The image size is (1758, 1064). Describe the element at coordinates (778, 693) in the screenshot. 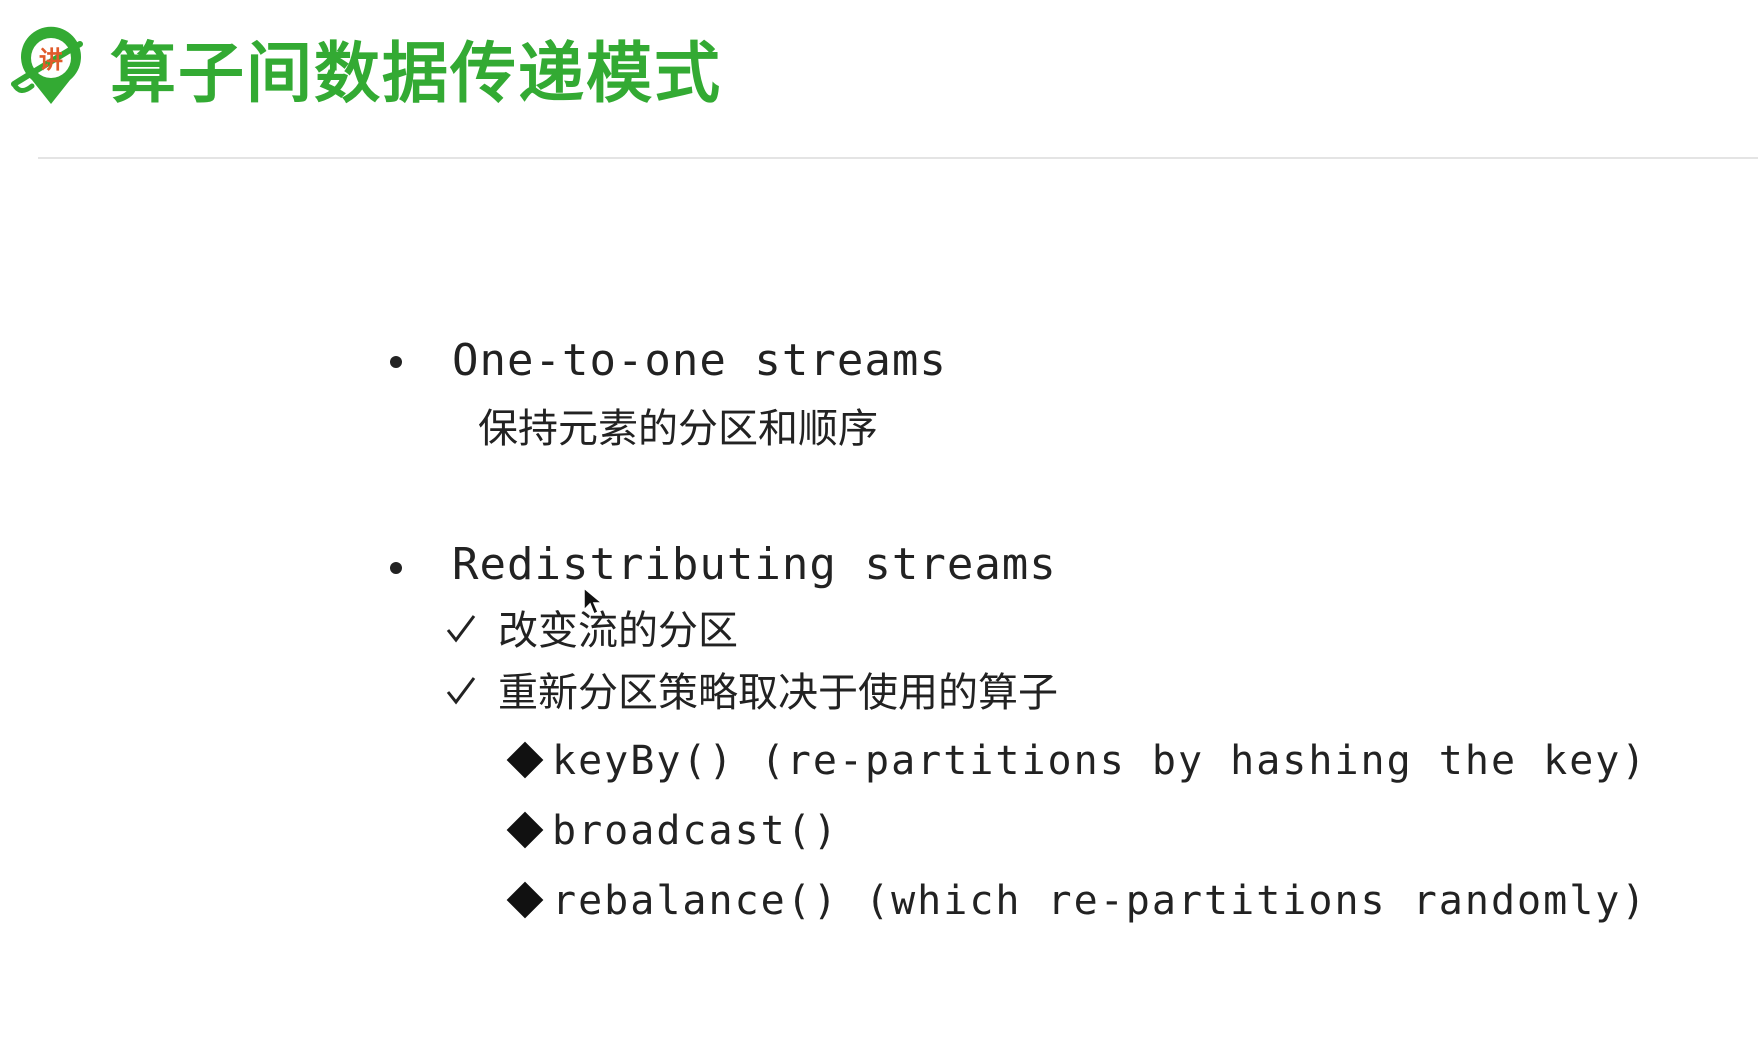

I see `check-item-repartition-strategy: 重新分区策略取决于使用的算子` at that location.